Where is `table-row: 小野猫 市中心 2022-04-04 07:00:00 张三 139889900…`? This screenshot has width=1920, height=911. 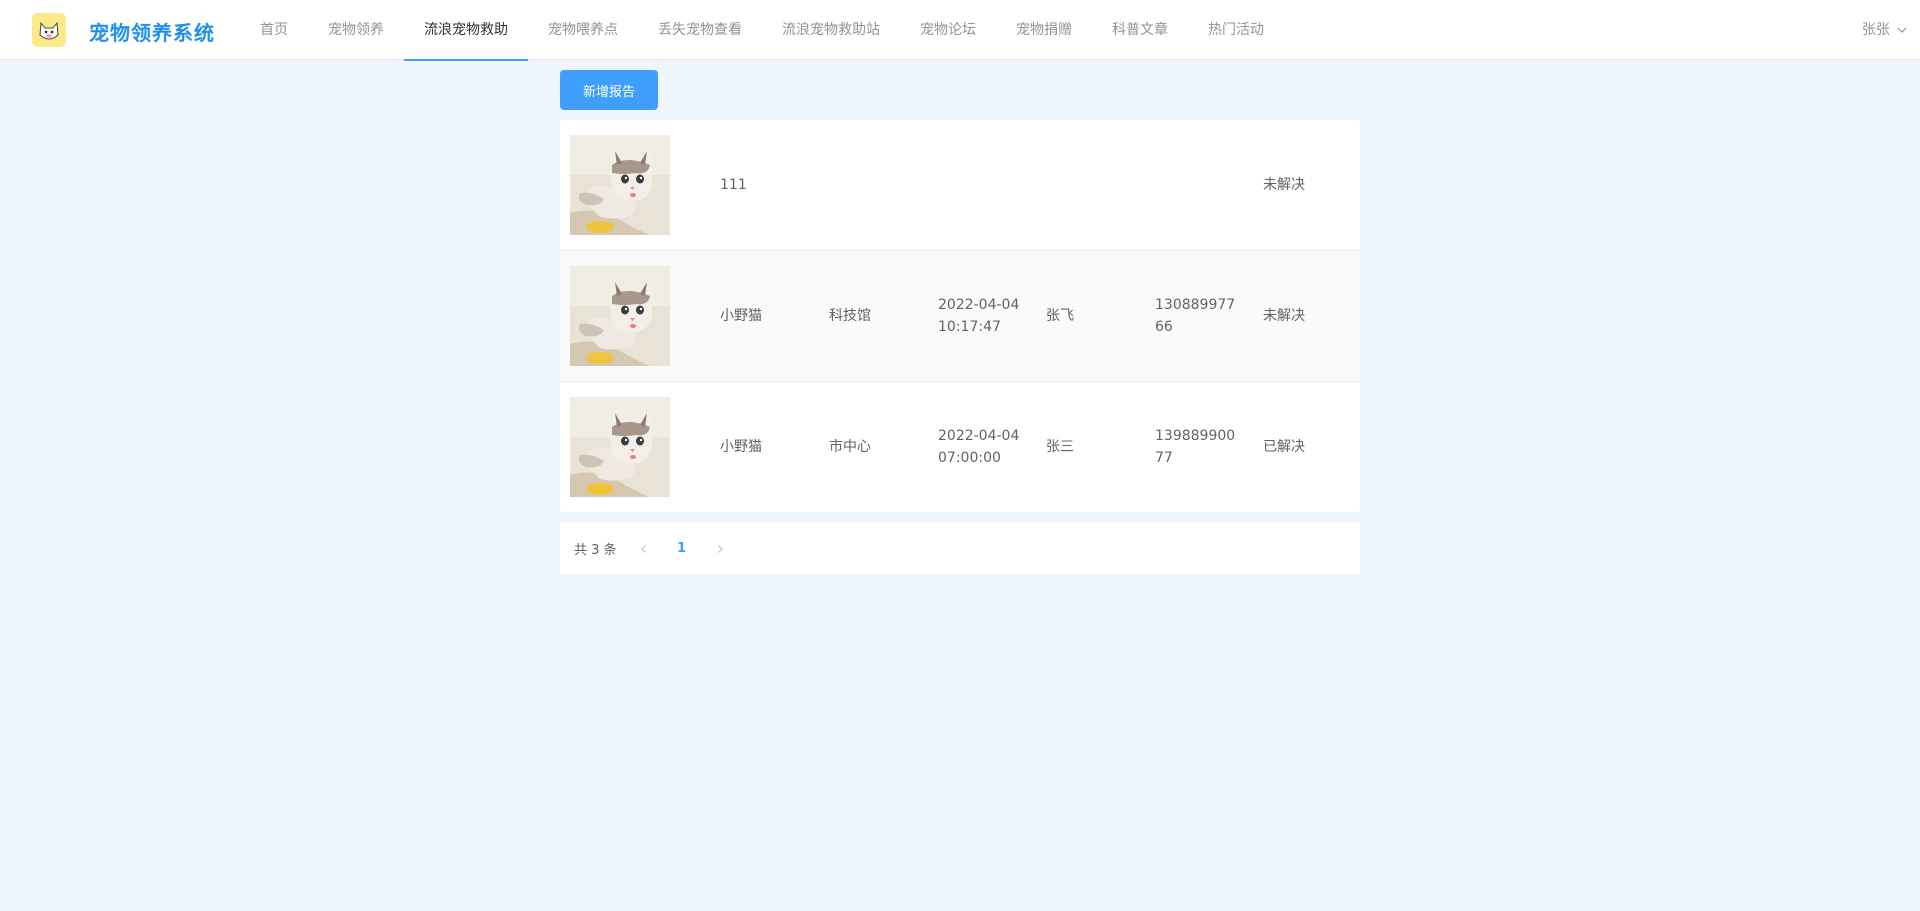
table-row: 小野猫 市中心 2022-04-04 07:00:00 张三 139889900… is located at coordinates (960, 447).